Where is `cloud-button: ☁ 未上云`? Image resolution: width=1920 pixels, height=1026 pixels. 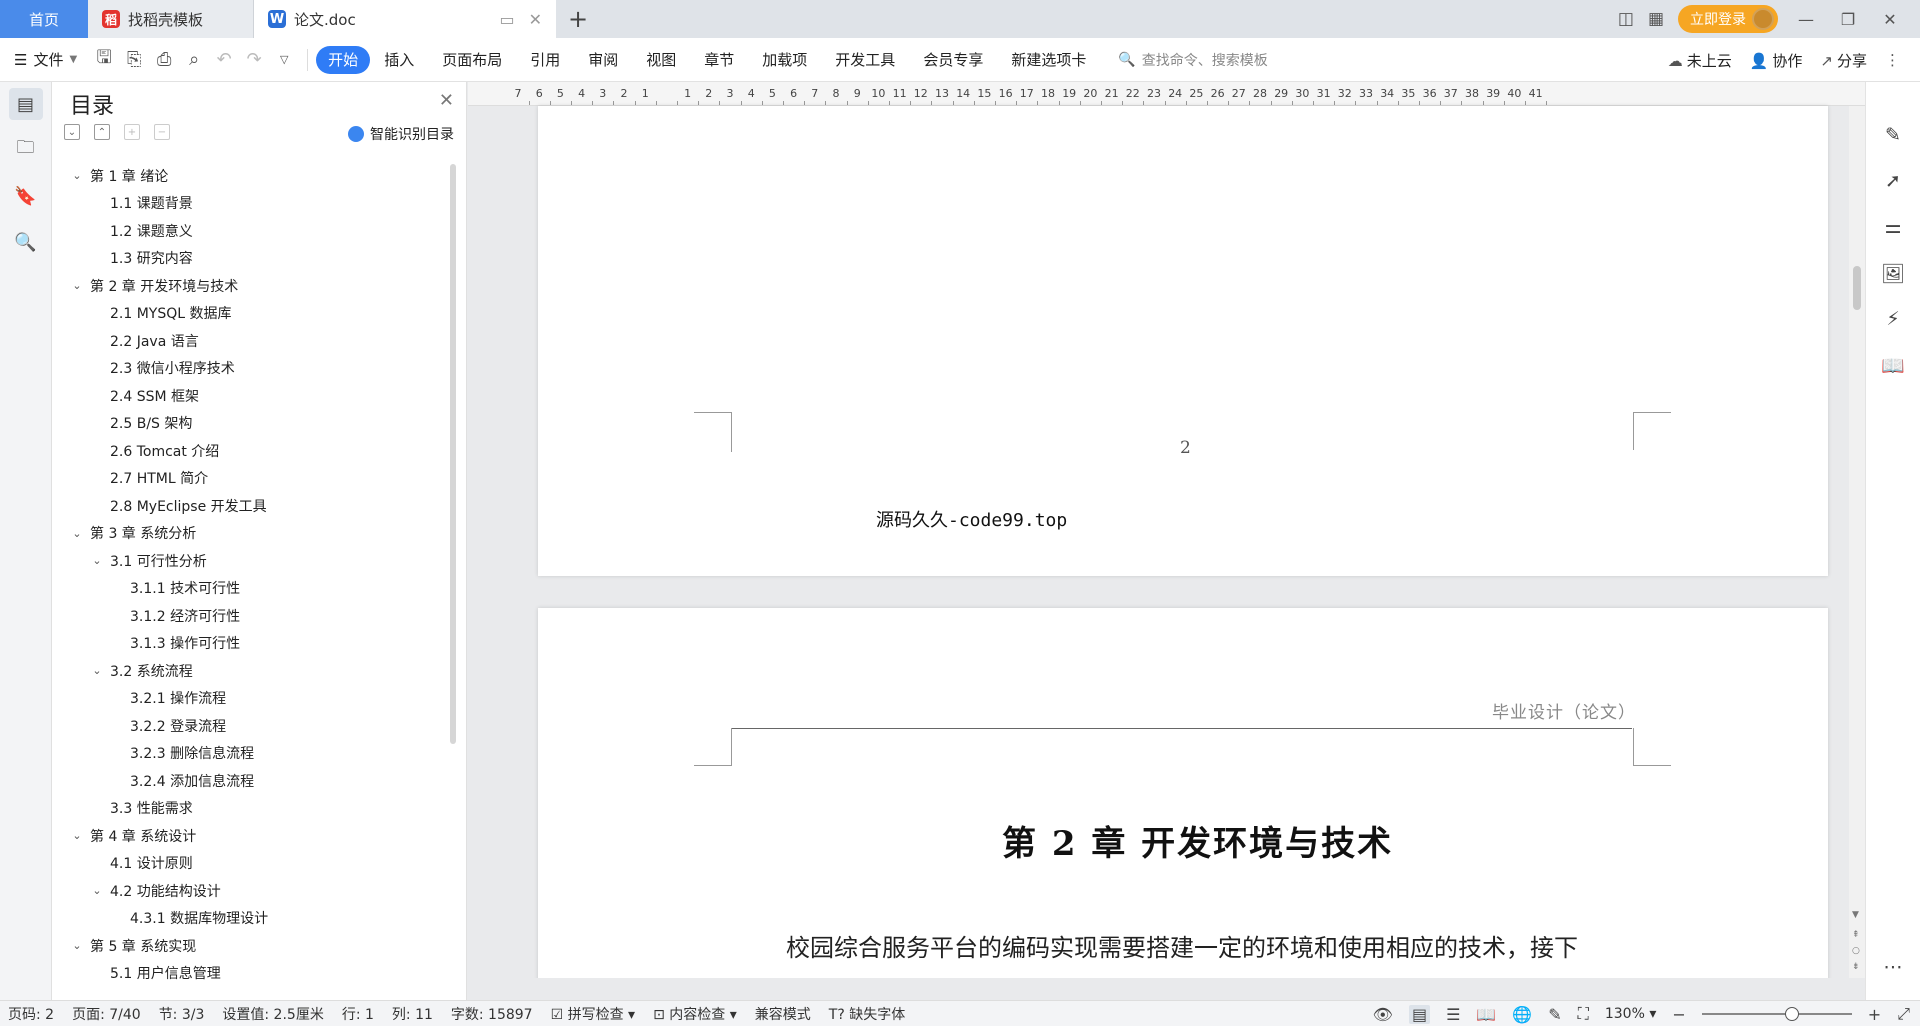 cloud-button: ☁ 未上云 is located at coordinates (1700, 60).